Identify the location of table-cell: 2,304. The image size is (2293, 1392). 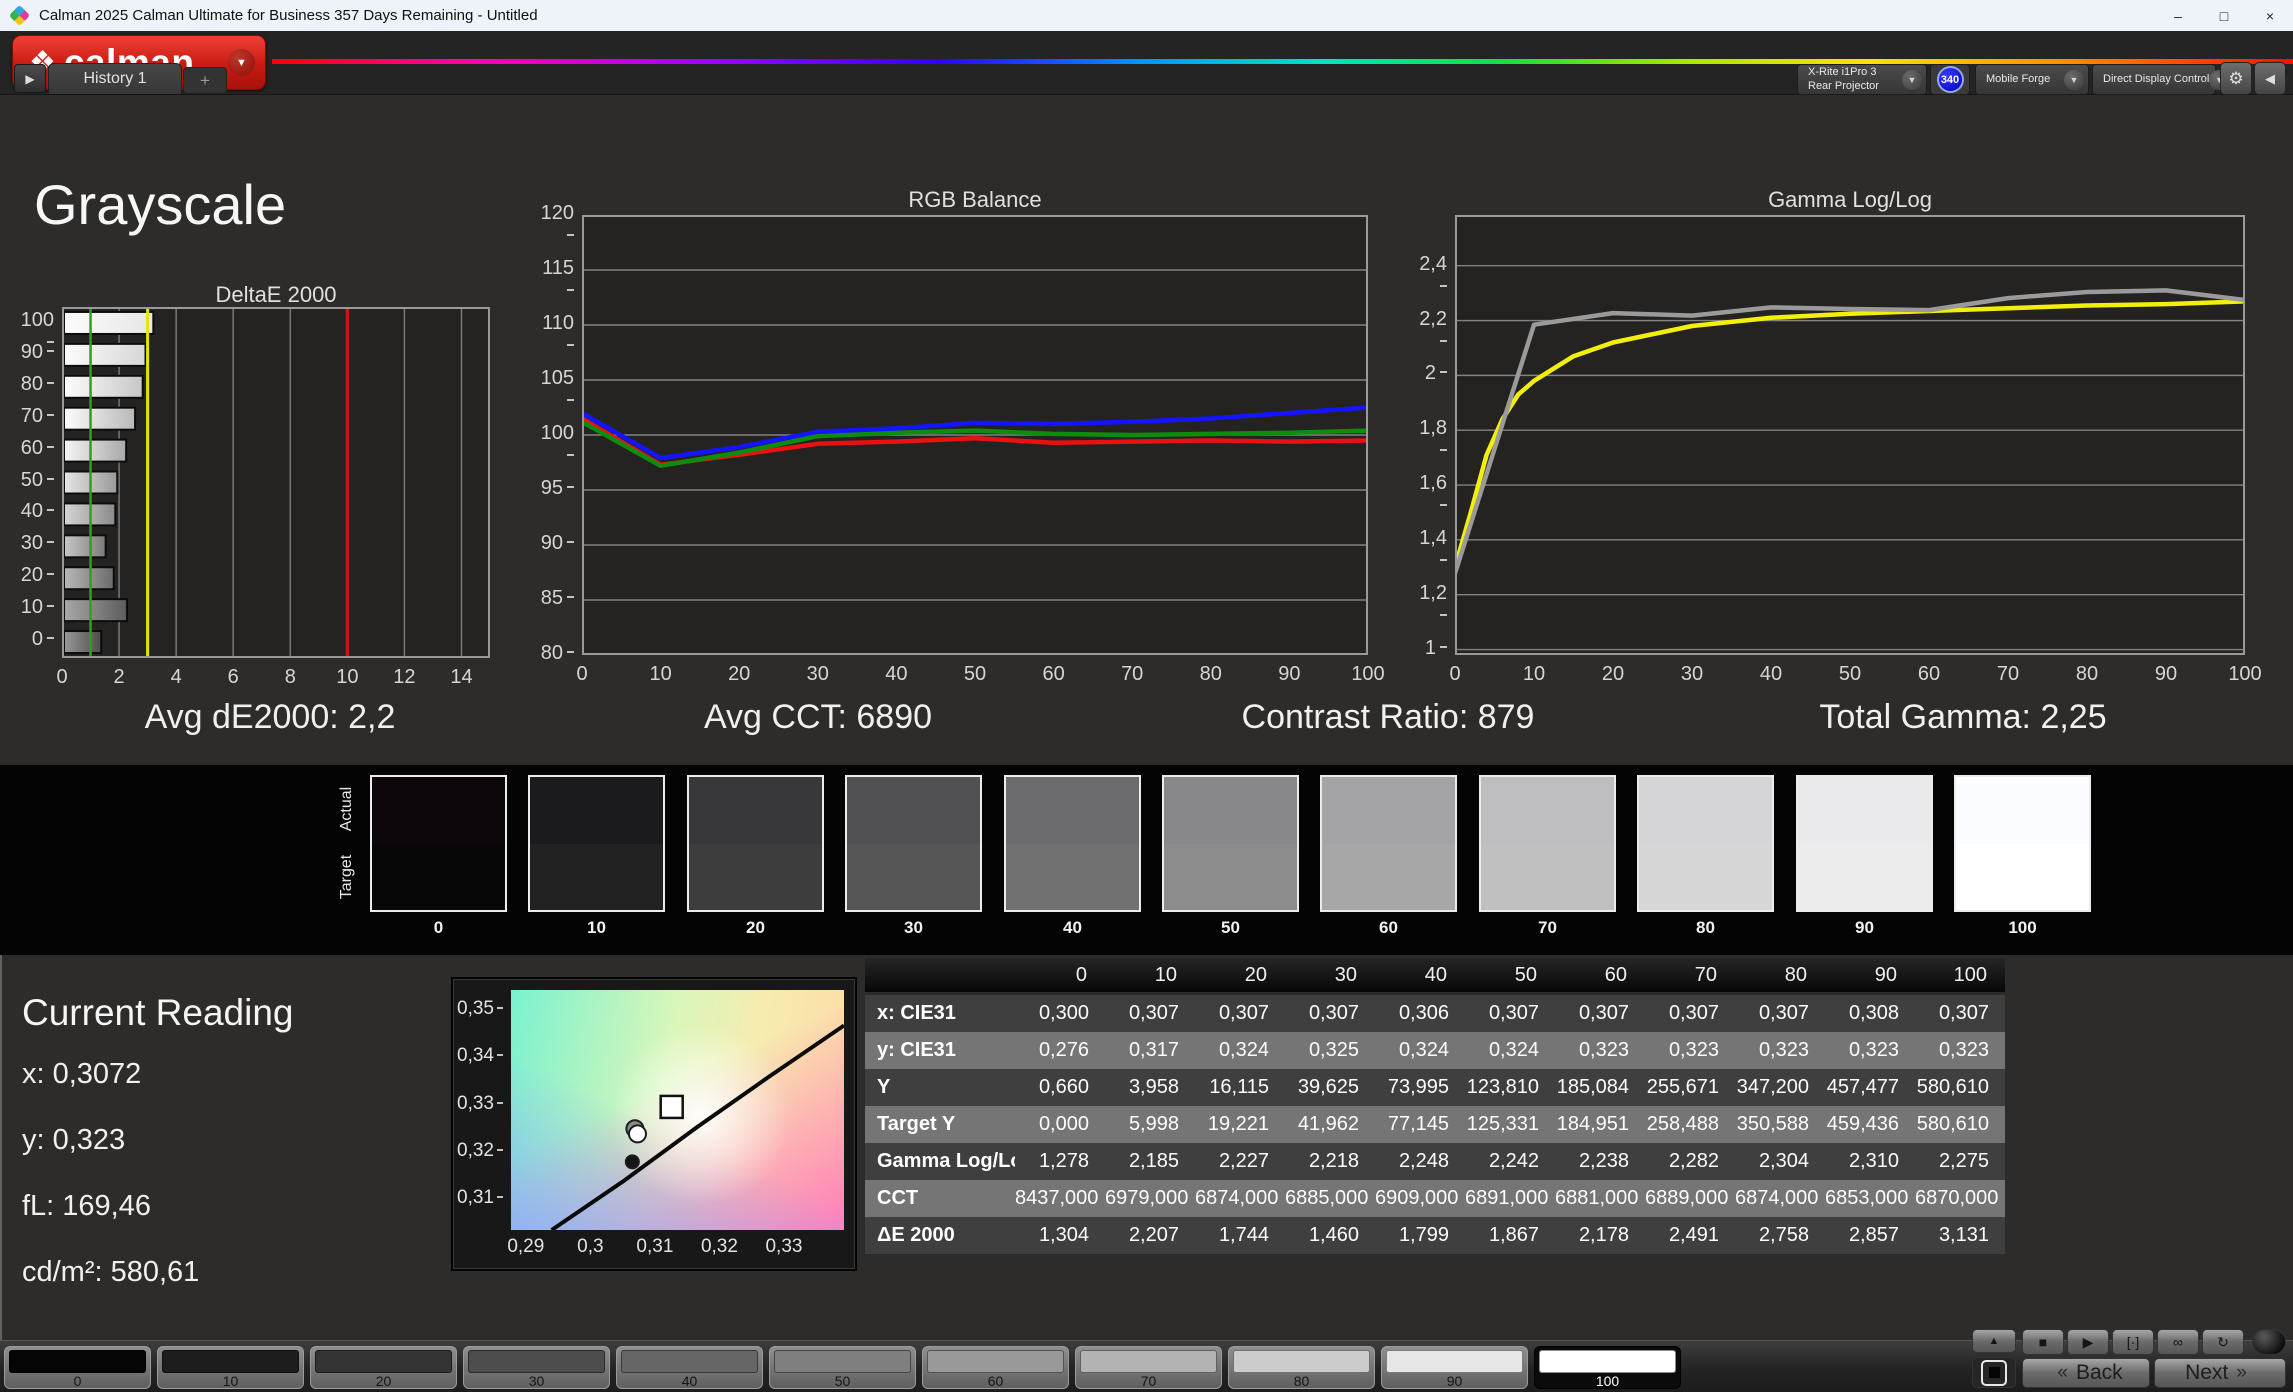
(1780, 1161).